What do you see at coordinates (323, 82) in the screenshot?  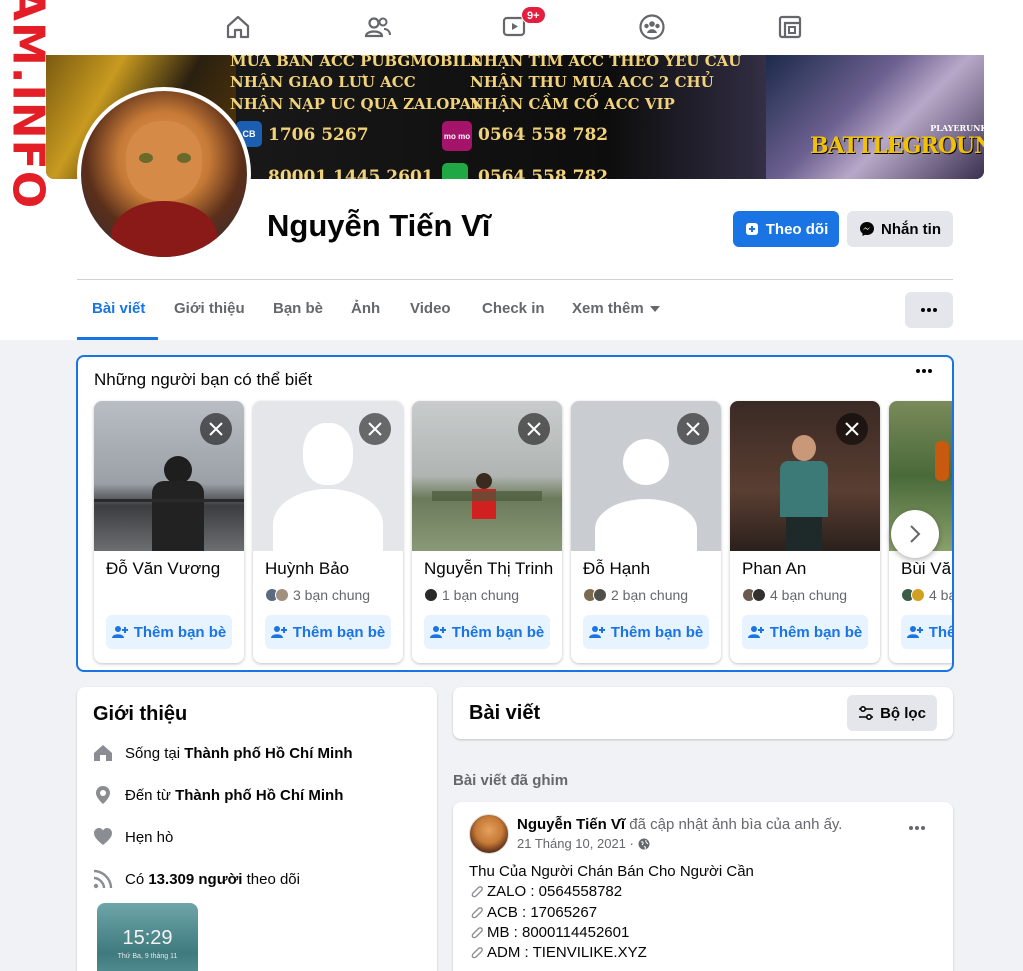 I see `cover-line: NHẬN GIAO LƯU ACC` at bounding box center [323, 82].